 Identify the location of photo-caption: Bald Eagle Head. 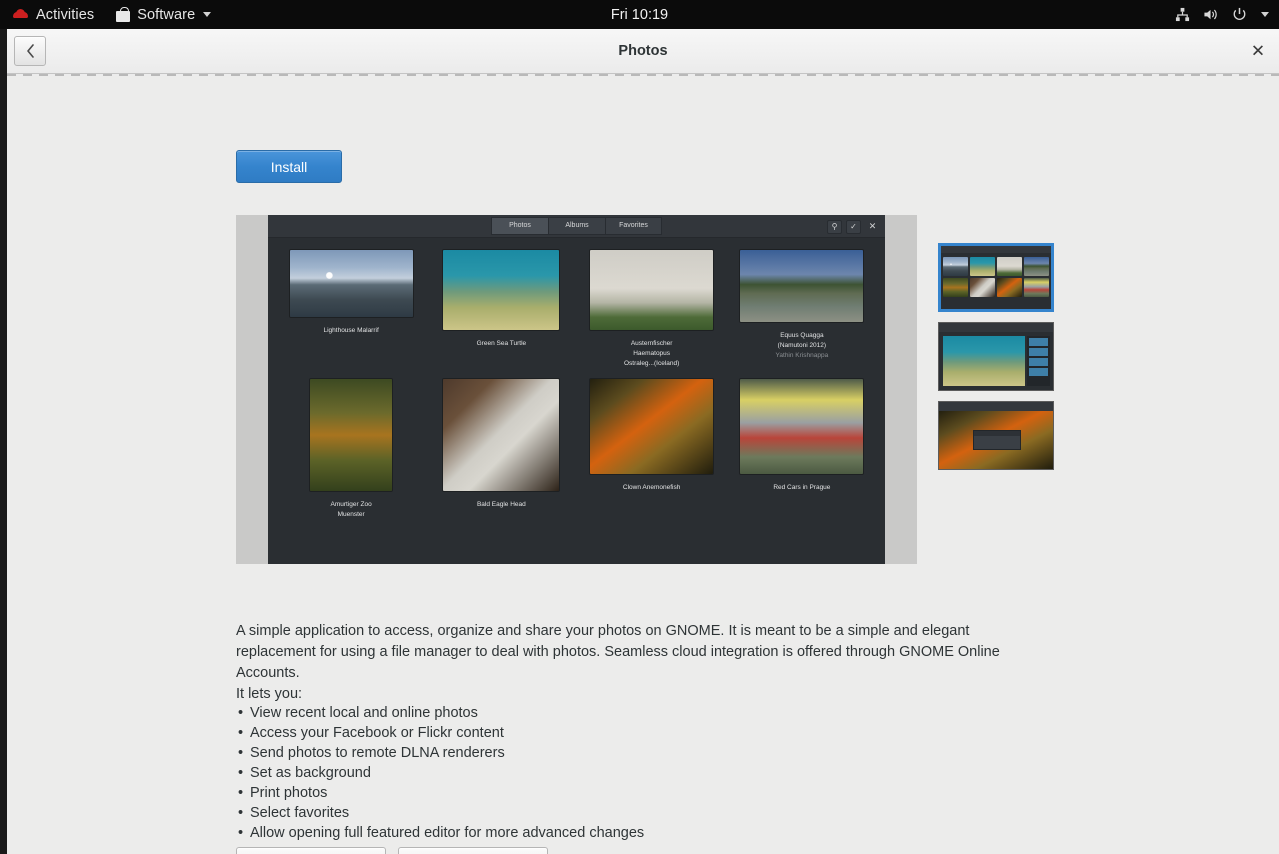
(501, 505).